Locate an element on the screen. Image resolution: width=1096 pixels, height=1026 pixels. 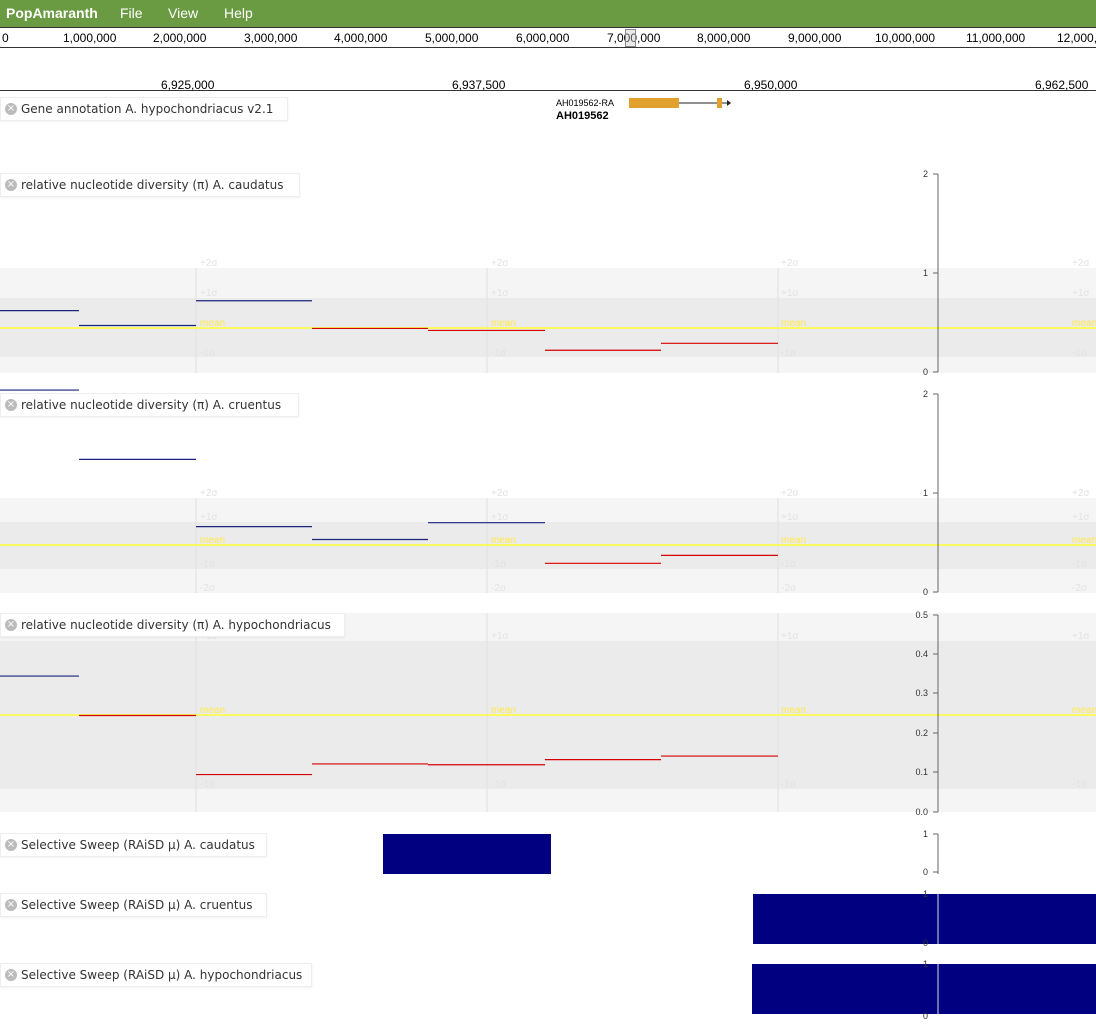
y-tick-label: 0.1 is located at coordinates (921, 772).